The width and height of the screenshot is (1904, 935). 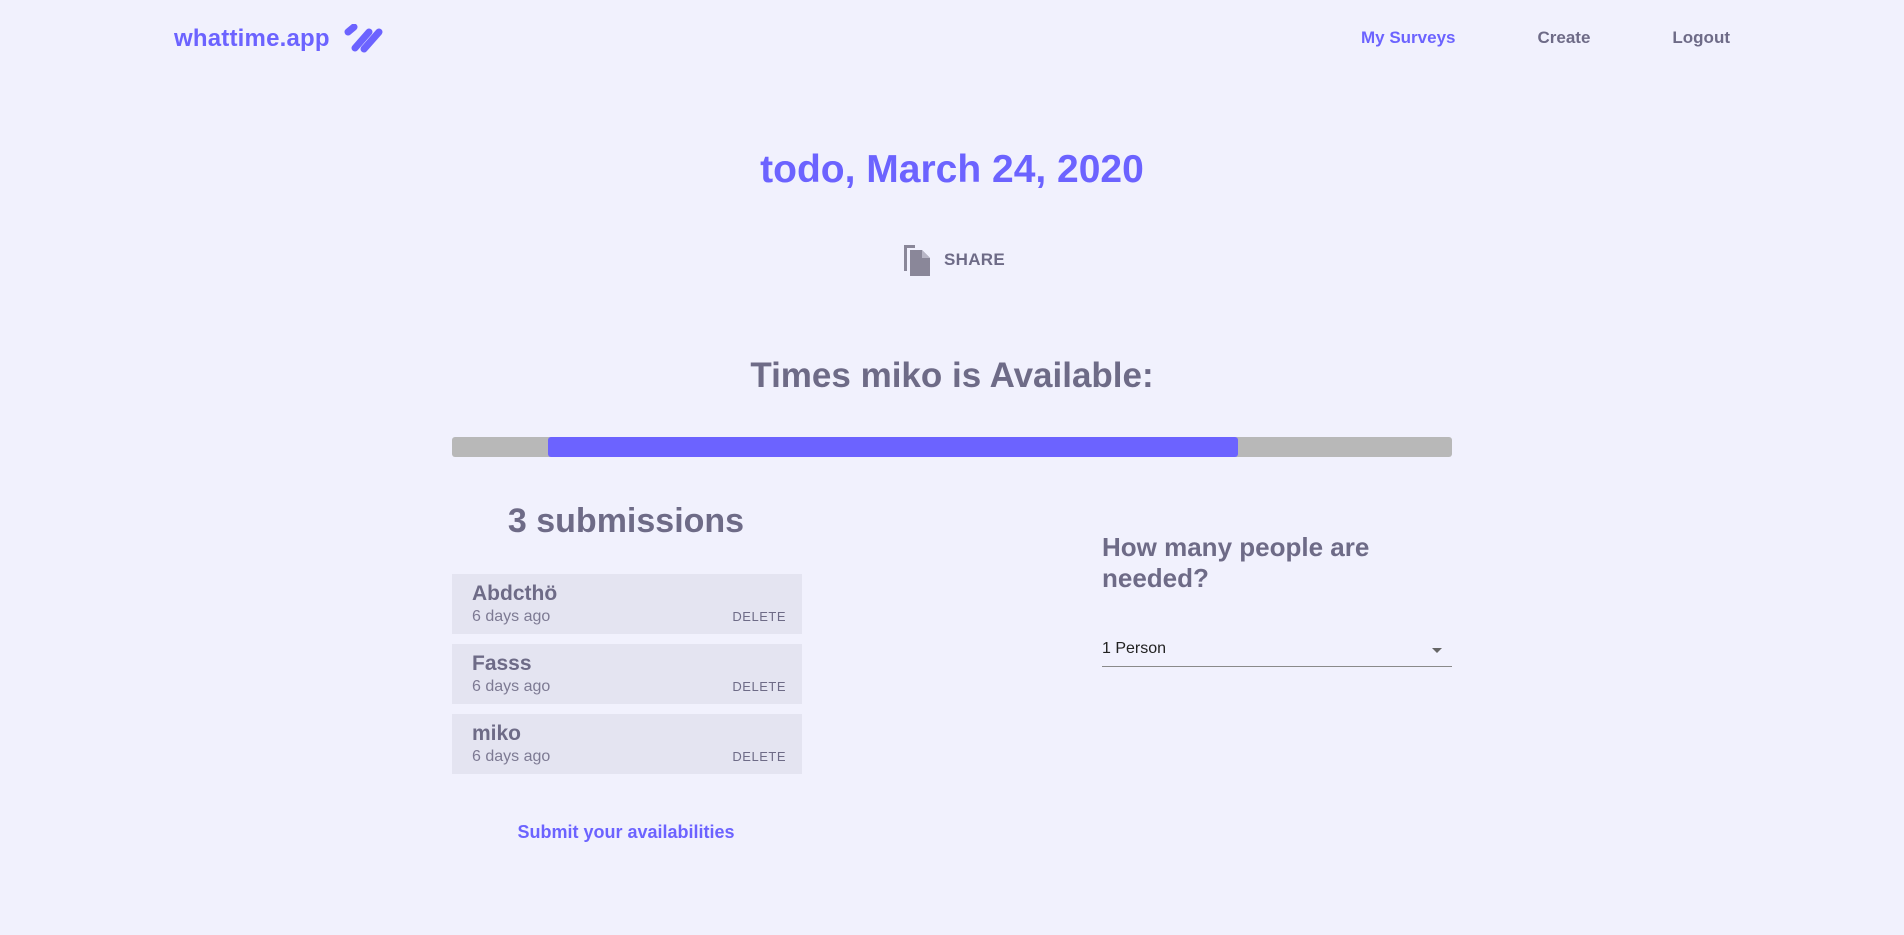 What do you see at coordinates (1701, 38) in the screenshot?
I see `nav-logout: Logout` at bounding box center [1701, 38].